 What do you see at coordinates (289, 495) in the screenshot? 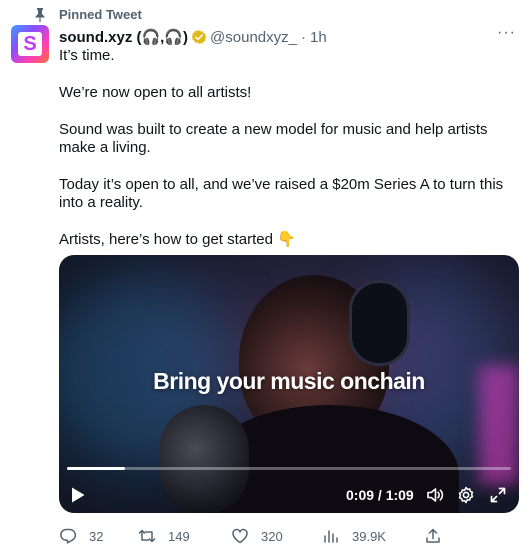
I see `video-controls: 0:09 / 1:09` at bounding box center [289, 495].